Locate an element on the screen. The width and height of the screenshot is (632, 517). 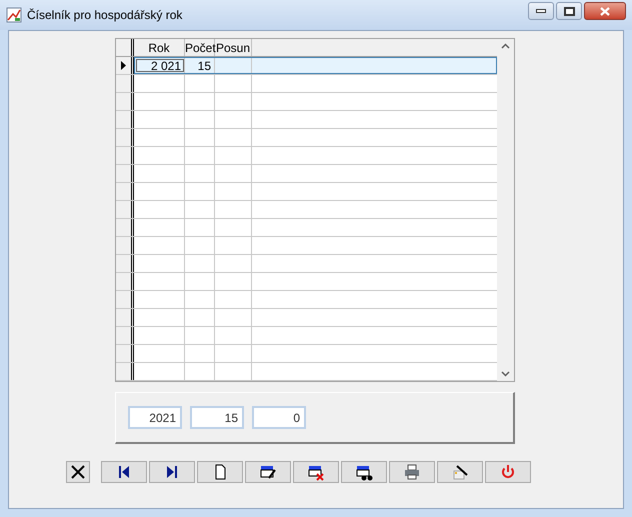
close-icon is located at coordinates (605, 11).